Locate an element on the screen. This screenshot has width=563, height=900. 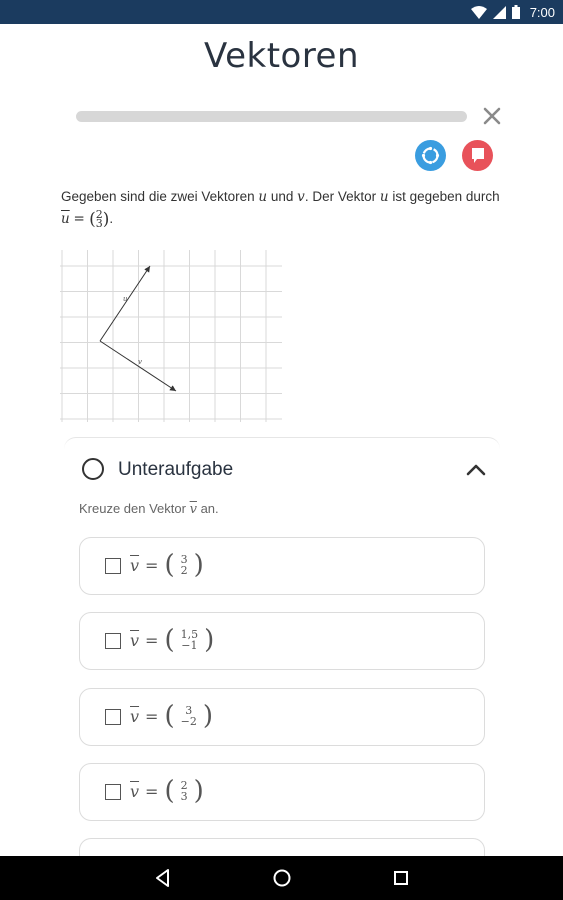
status-icons: 7:00 is located at coordinates (512, 12).